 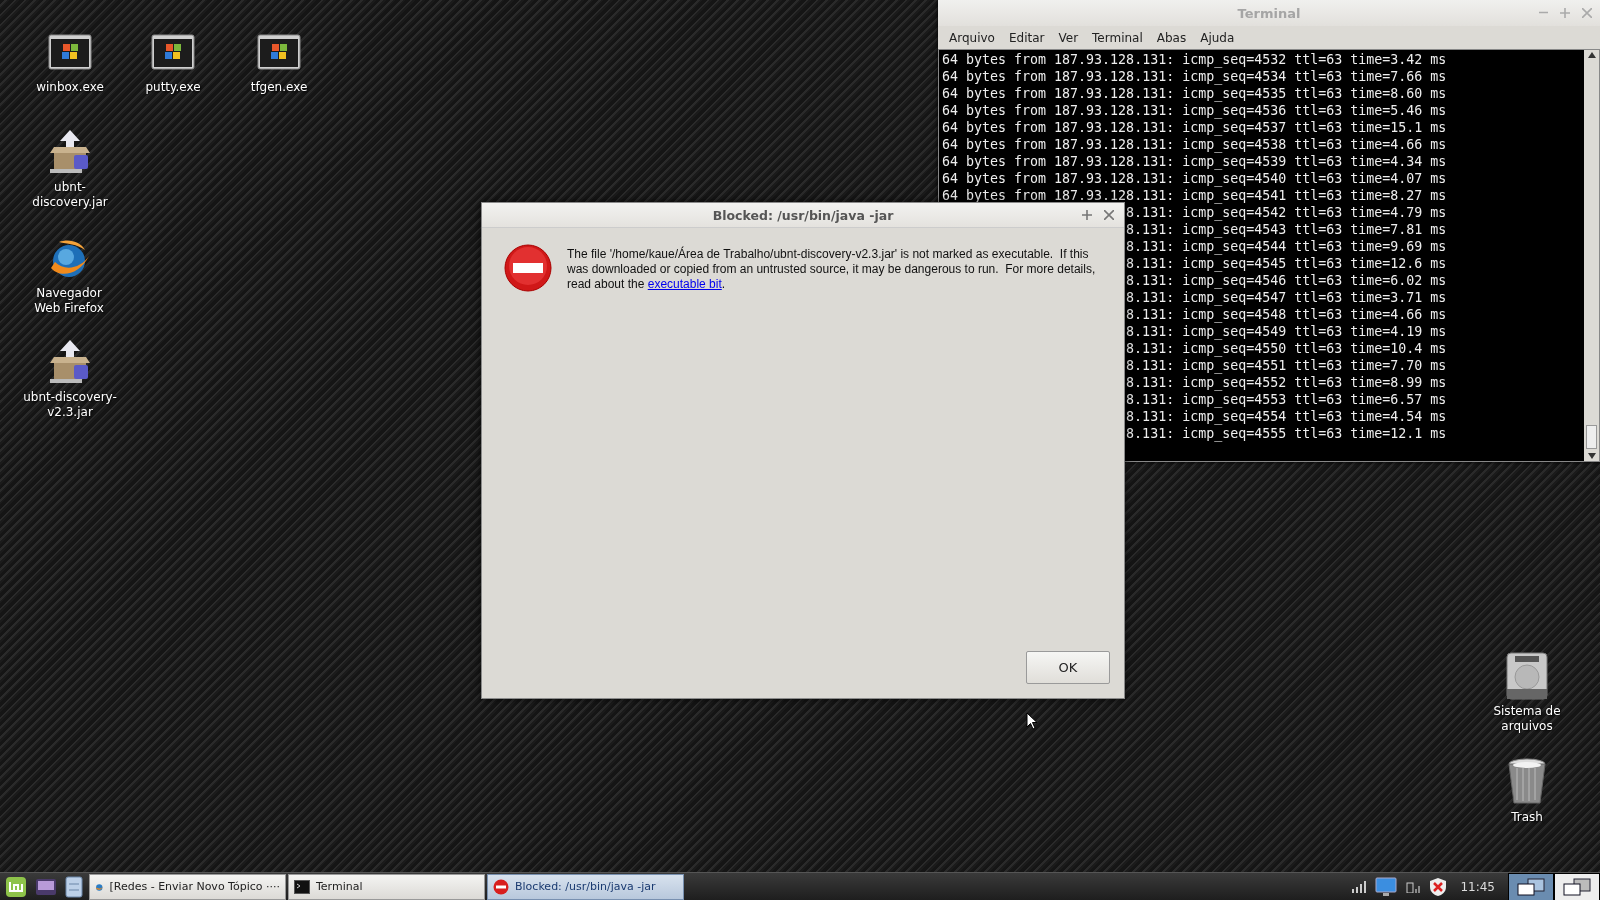 What do you see at coordinates (1286, 229) in the screenshot?
I see `terminal-line: 8.131: icmp_seq=4543 ttl=63 time=7.81 ms` at bounding box center [1286, 229].